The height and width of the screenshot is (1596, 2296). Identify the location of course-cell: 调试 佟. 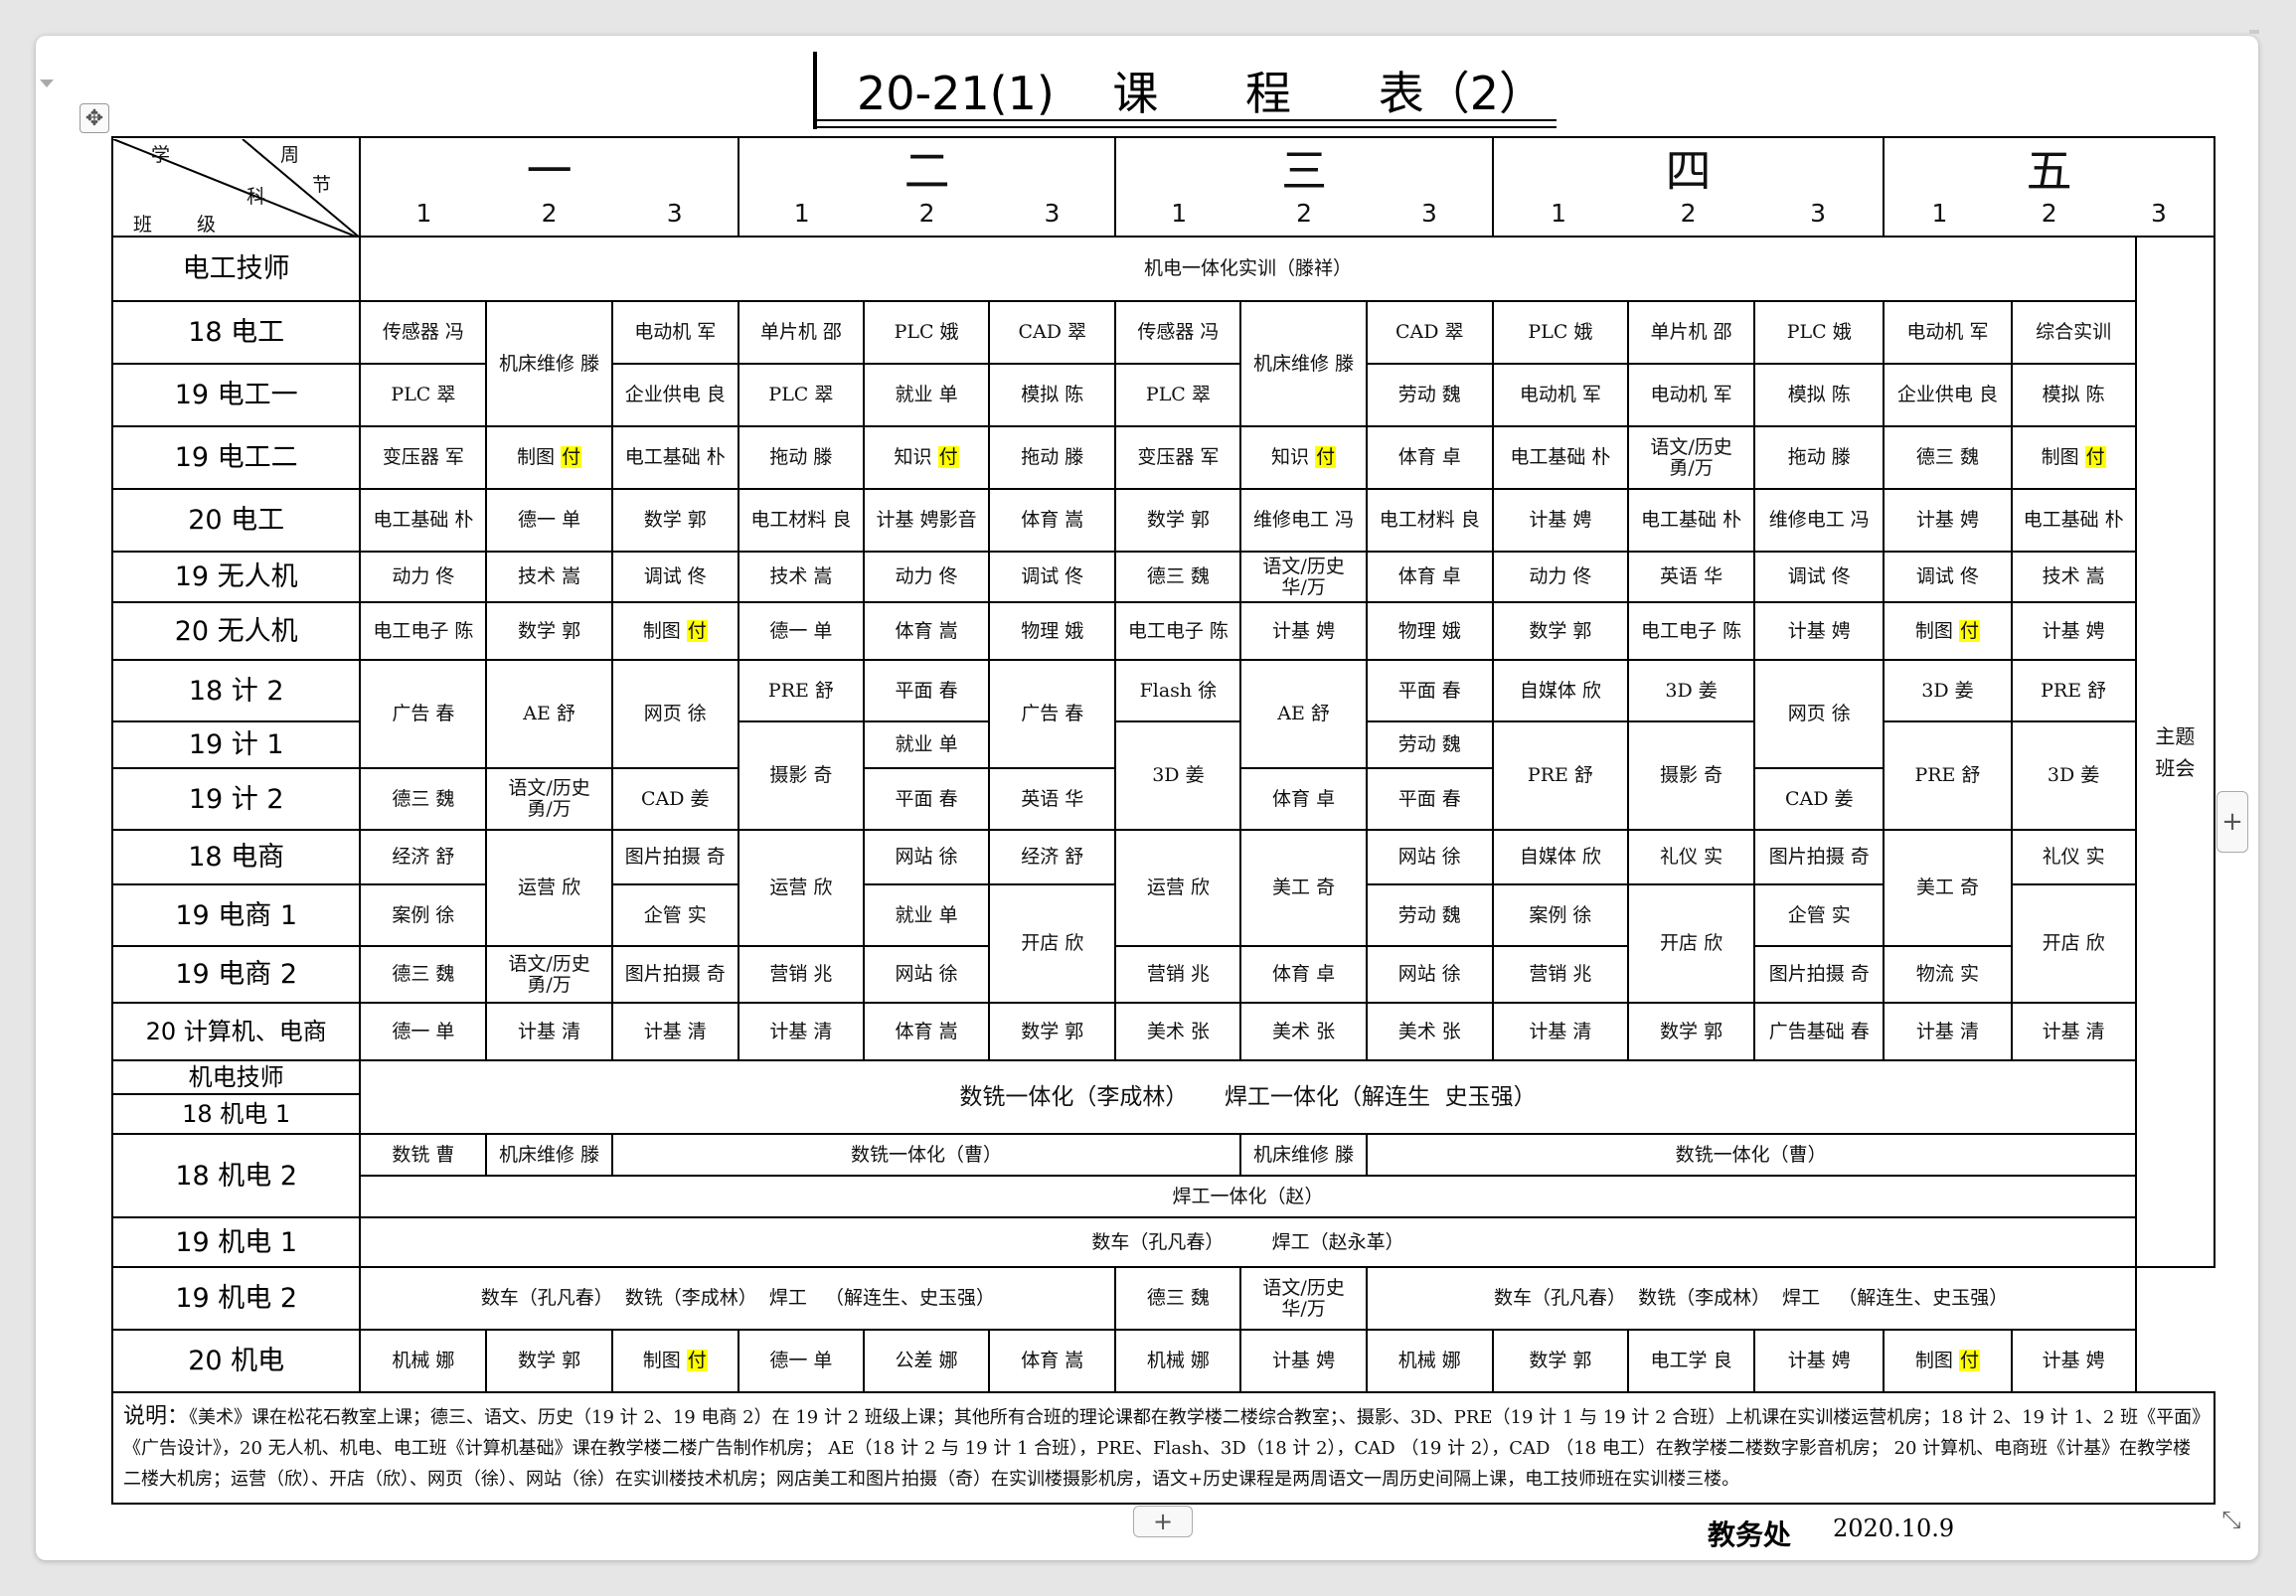
(674, 577).